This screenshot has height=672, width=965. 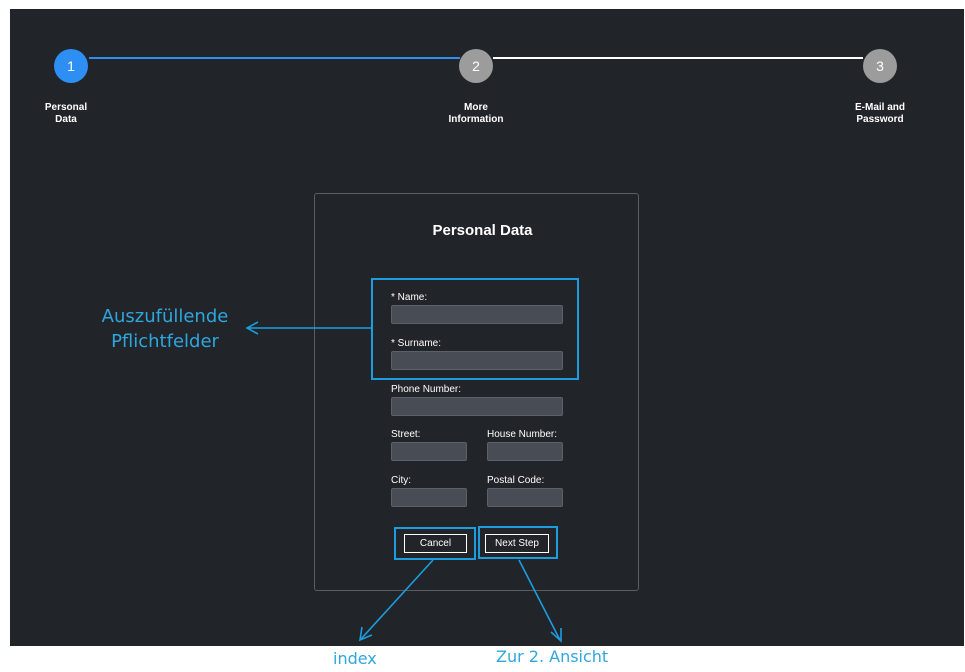 What do you see at coordinates (429, 451) in the screenshot?
I see `street-input` at bounding box center [429, 451].